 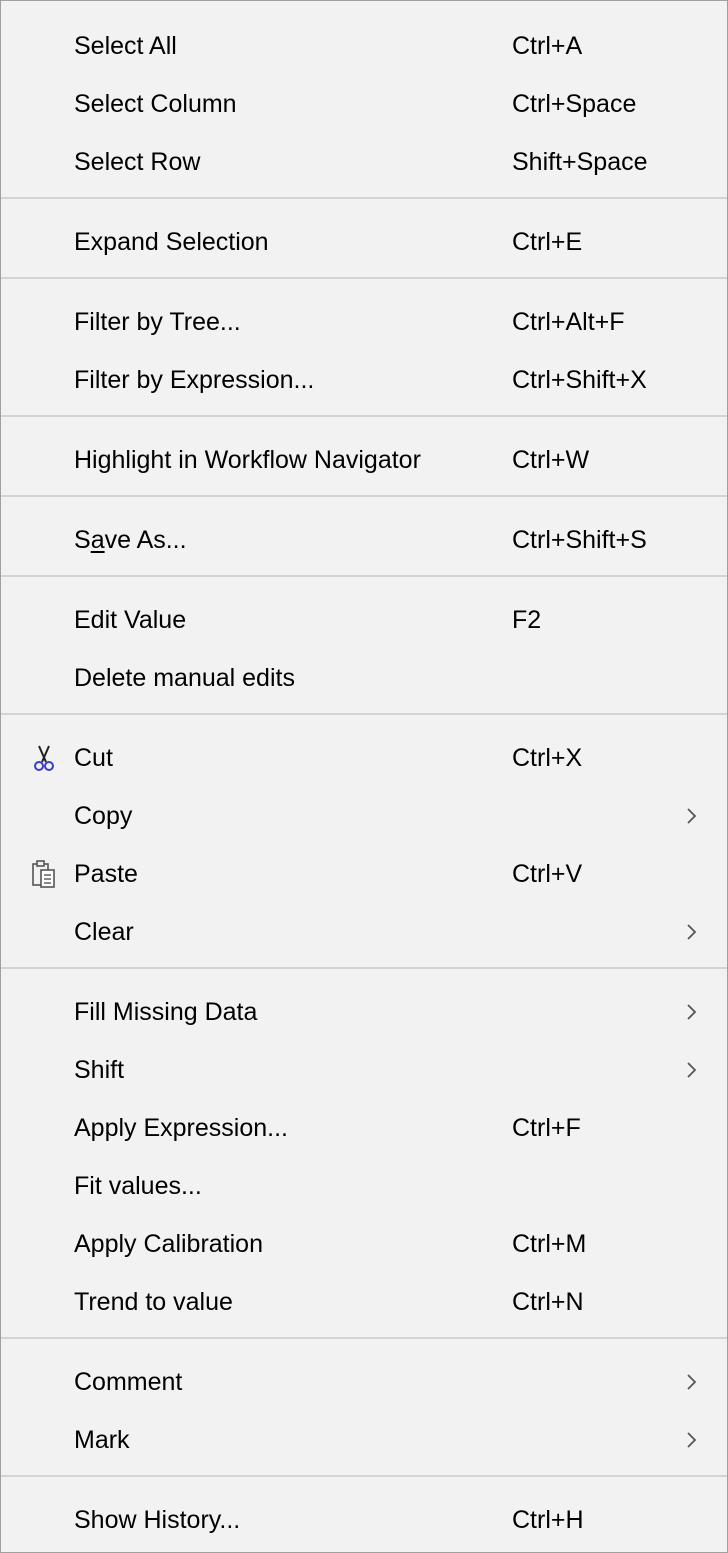 I want to click on menu-item-fill-missing-data: Fill Missing Data, so click(x=364, y=1012).